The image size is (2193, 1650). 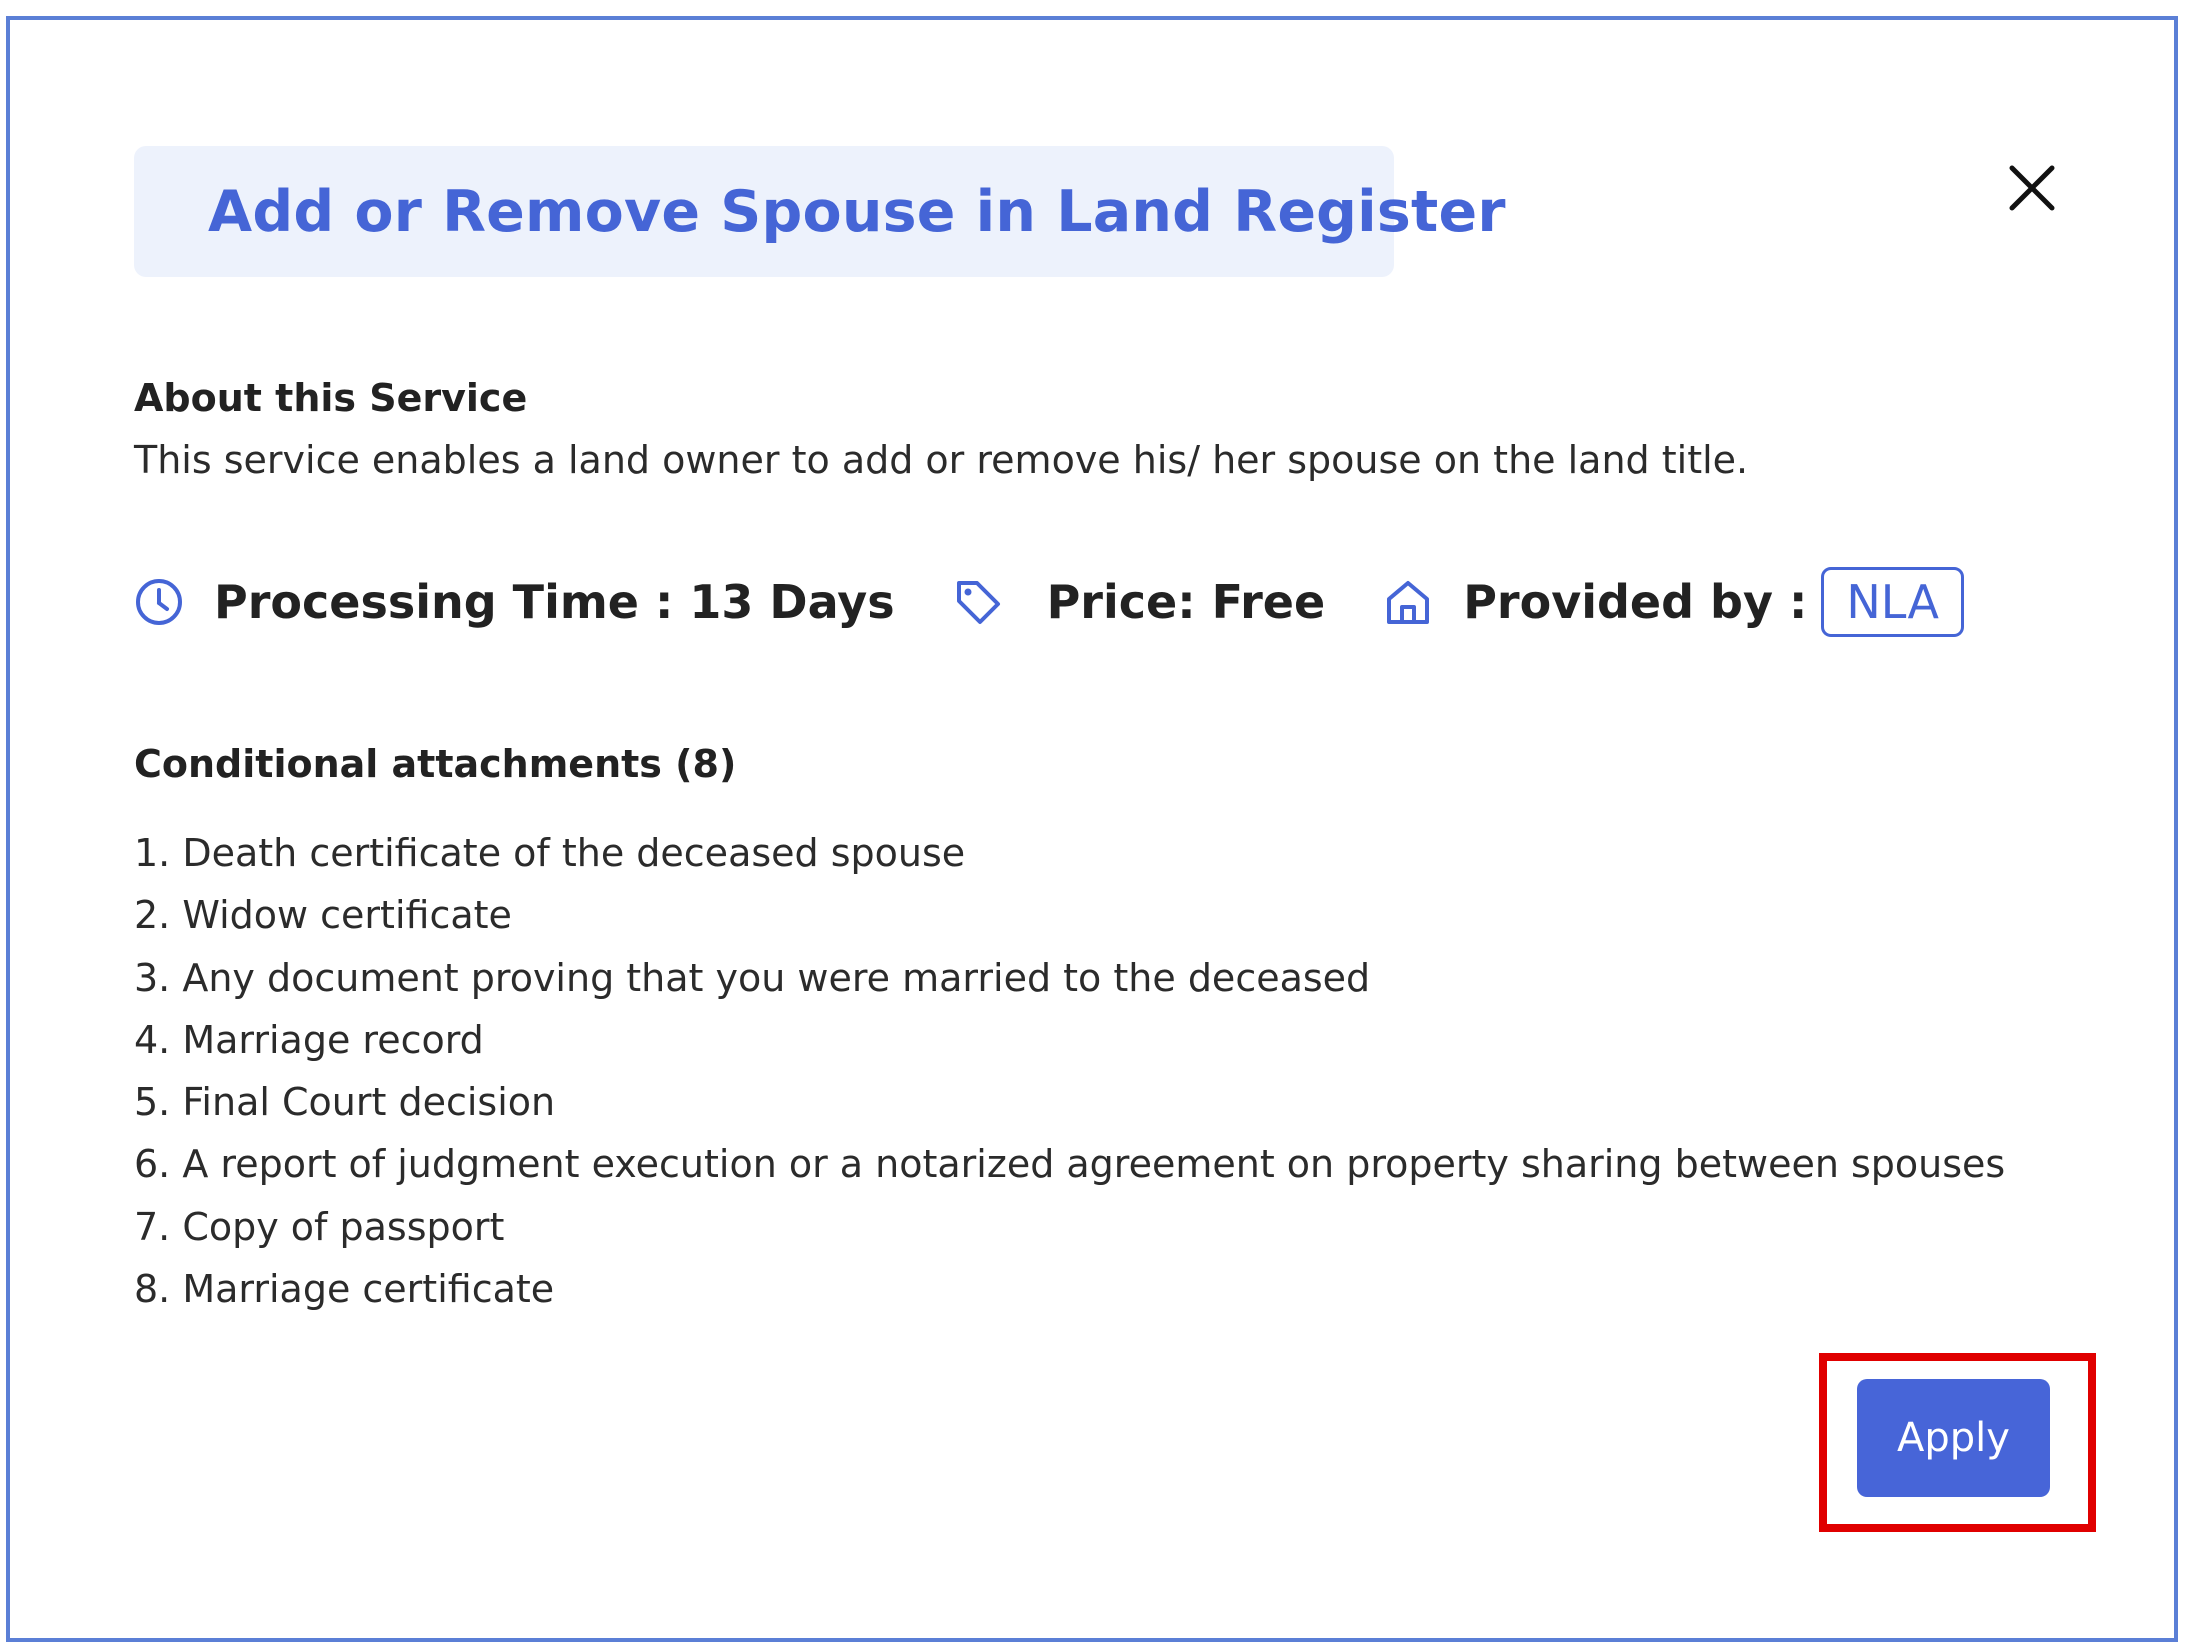 What do you see at coordinates (323, 915) in the screenshot?
I see `list-item: 2. Widow certificate` at bounding box center [323, 915].